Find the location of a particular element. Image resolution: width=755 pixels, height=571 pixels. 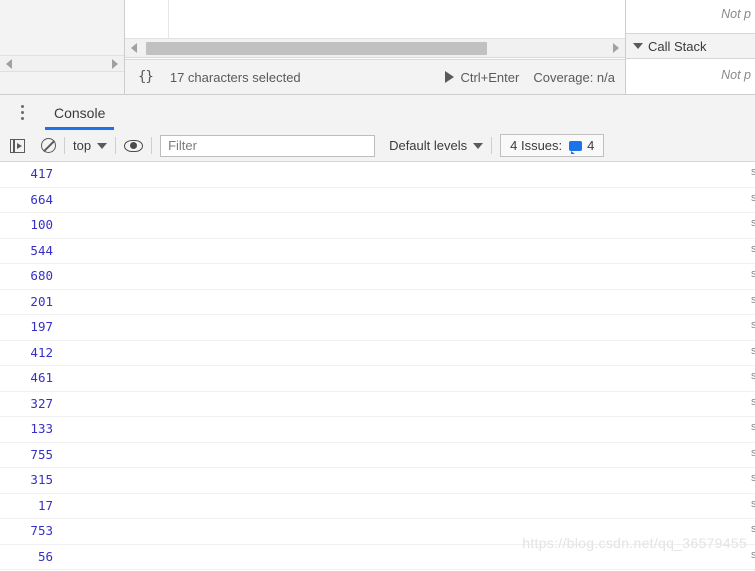

console-message-value: 56 is located at coordinates (45, 556).